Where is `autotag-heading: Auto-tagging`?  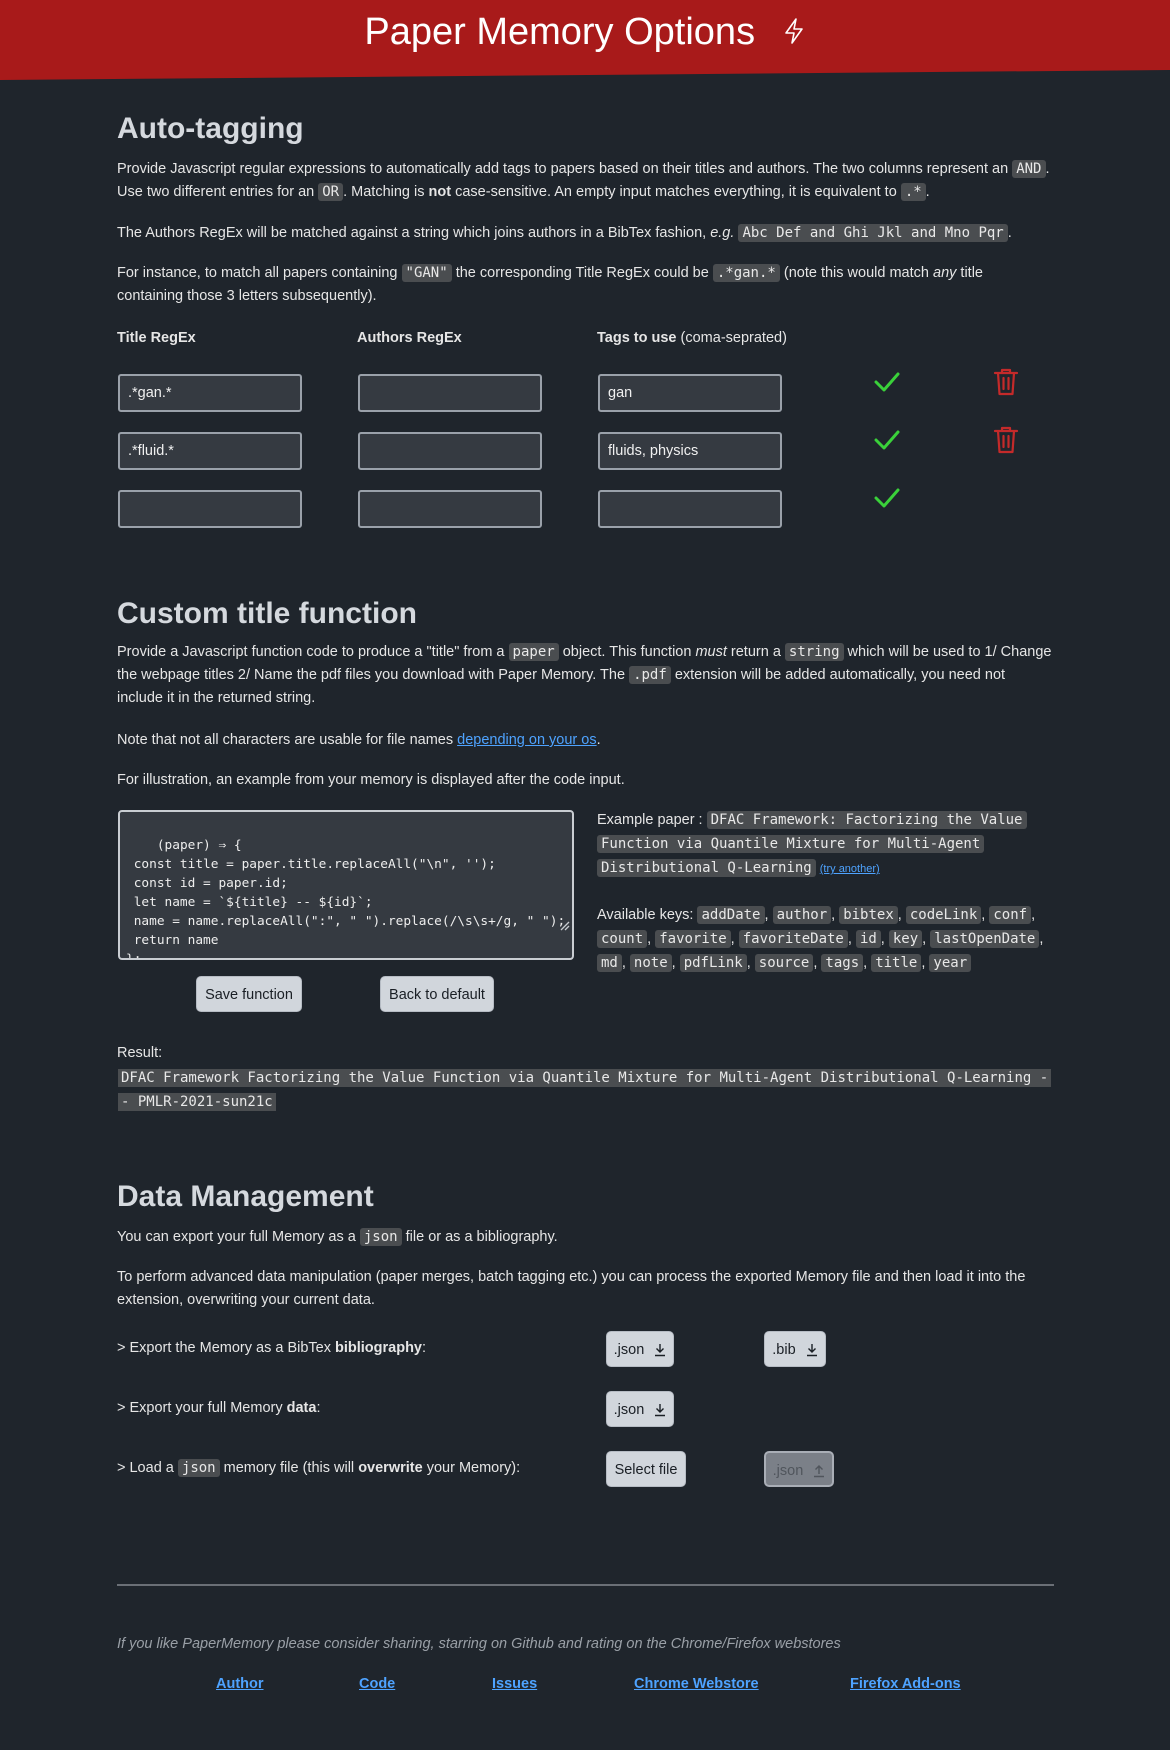
autotag-heading: Auto-tagging is located at coordinates (210, 128).